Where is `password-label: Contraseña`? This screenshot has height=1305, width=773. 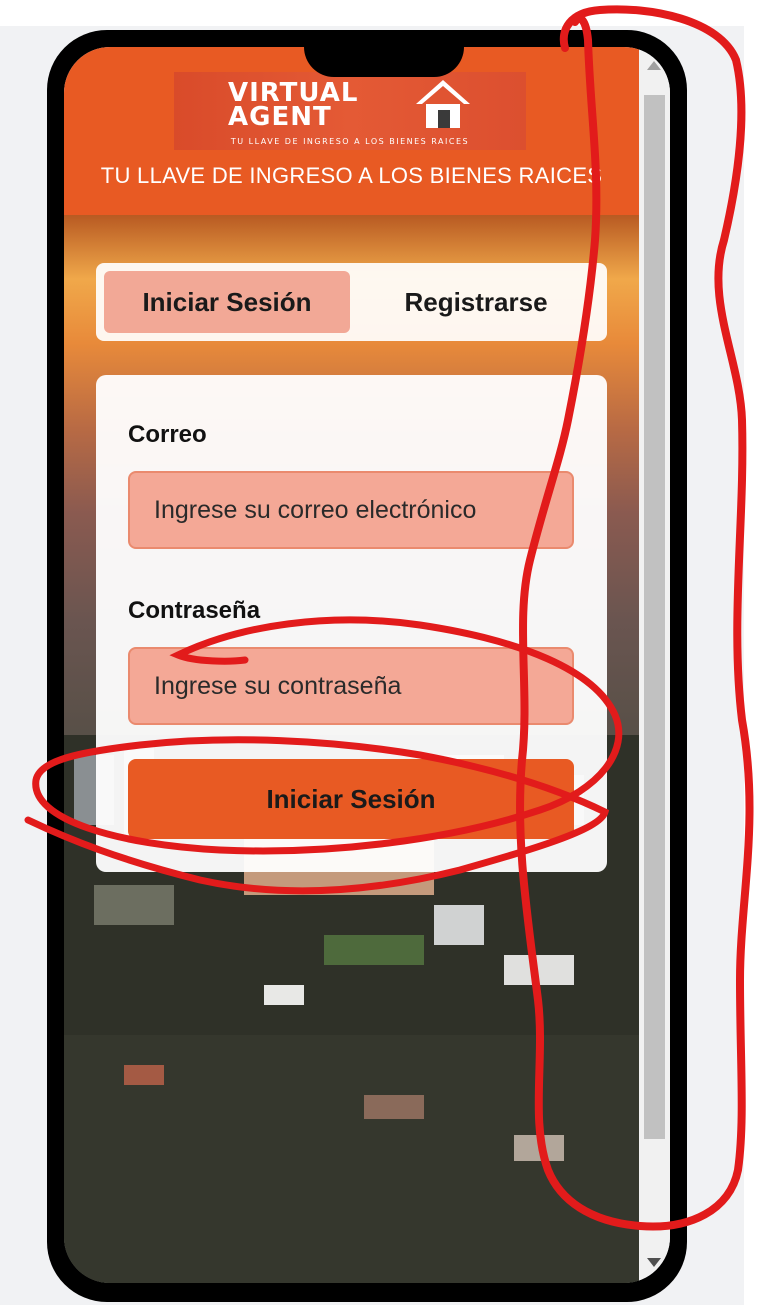
password-label: Contraseña is located at coordinates (194, 610).